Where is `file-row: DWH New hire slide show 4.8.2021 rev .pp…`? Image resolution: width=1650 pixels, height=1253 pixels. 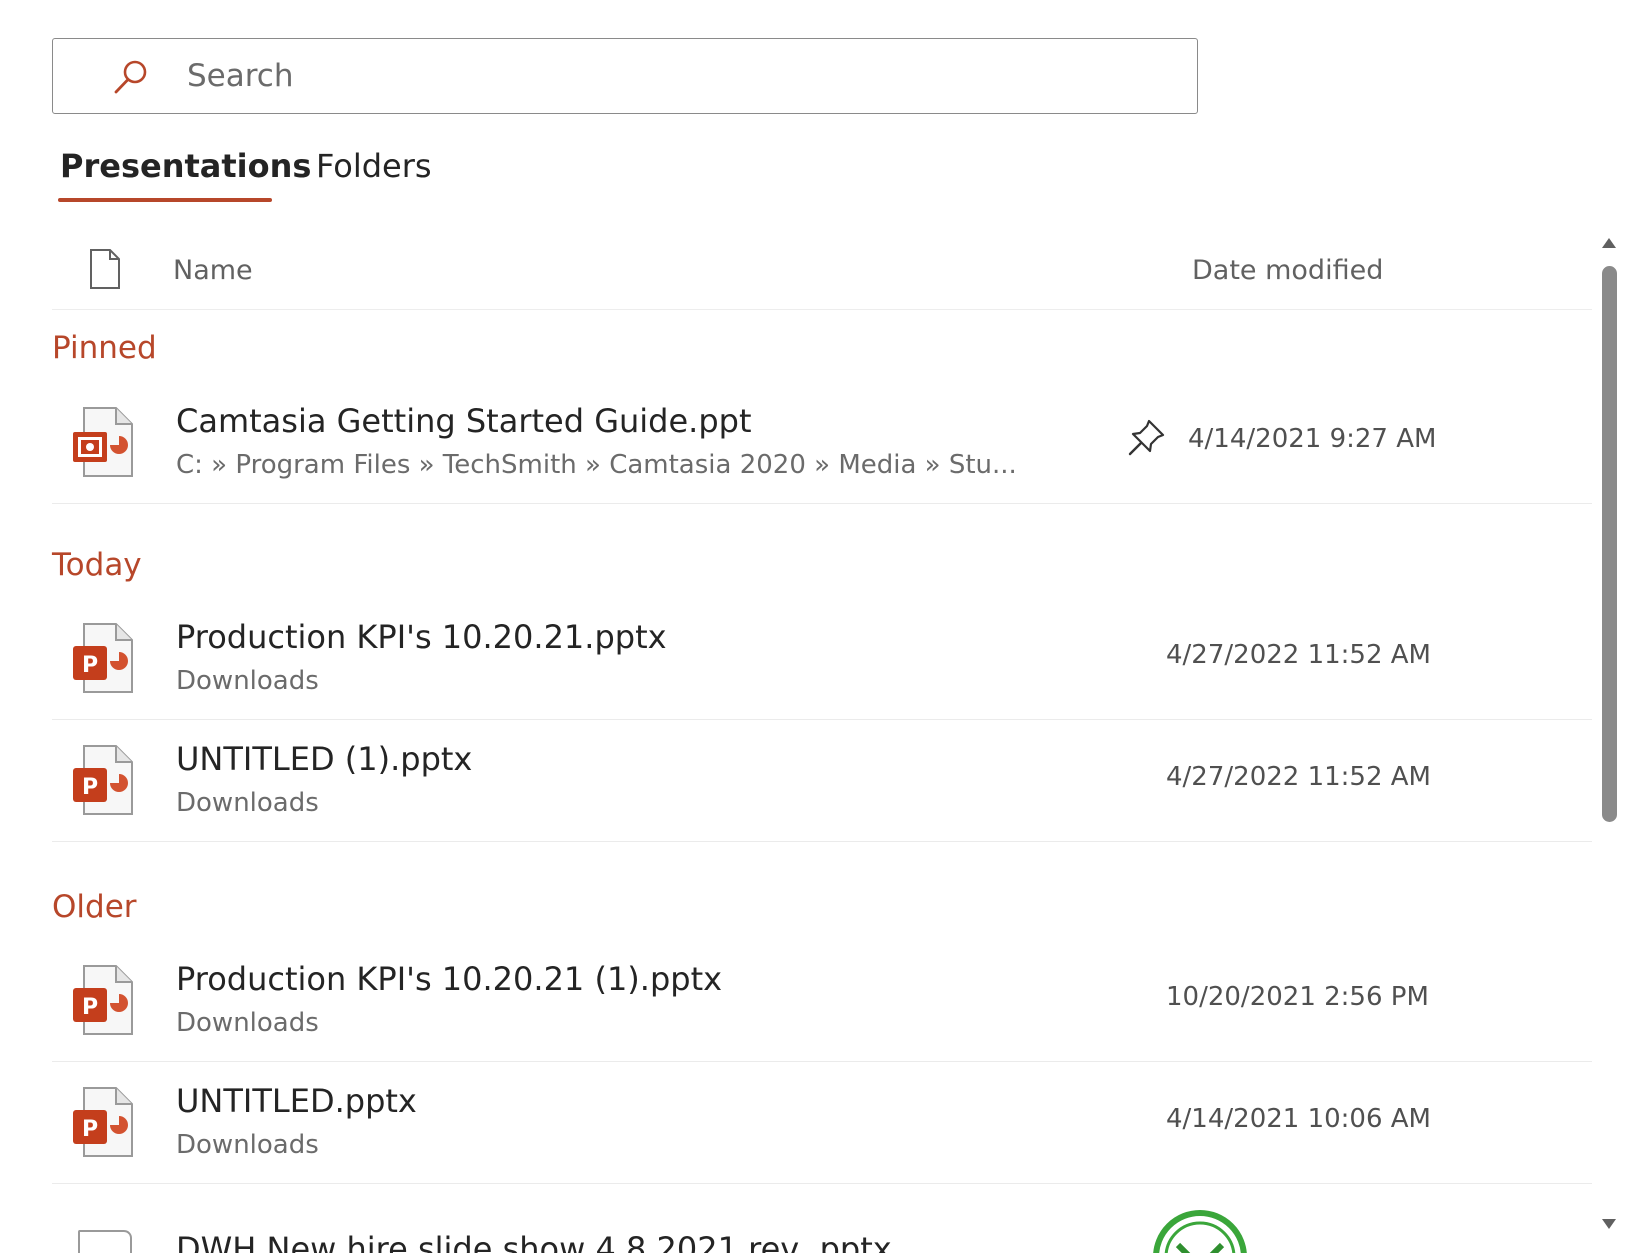
file-row: DWH New hire slide show 4.8.2021 rev .pp… is located at coordinates (802, 1237).